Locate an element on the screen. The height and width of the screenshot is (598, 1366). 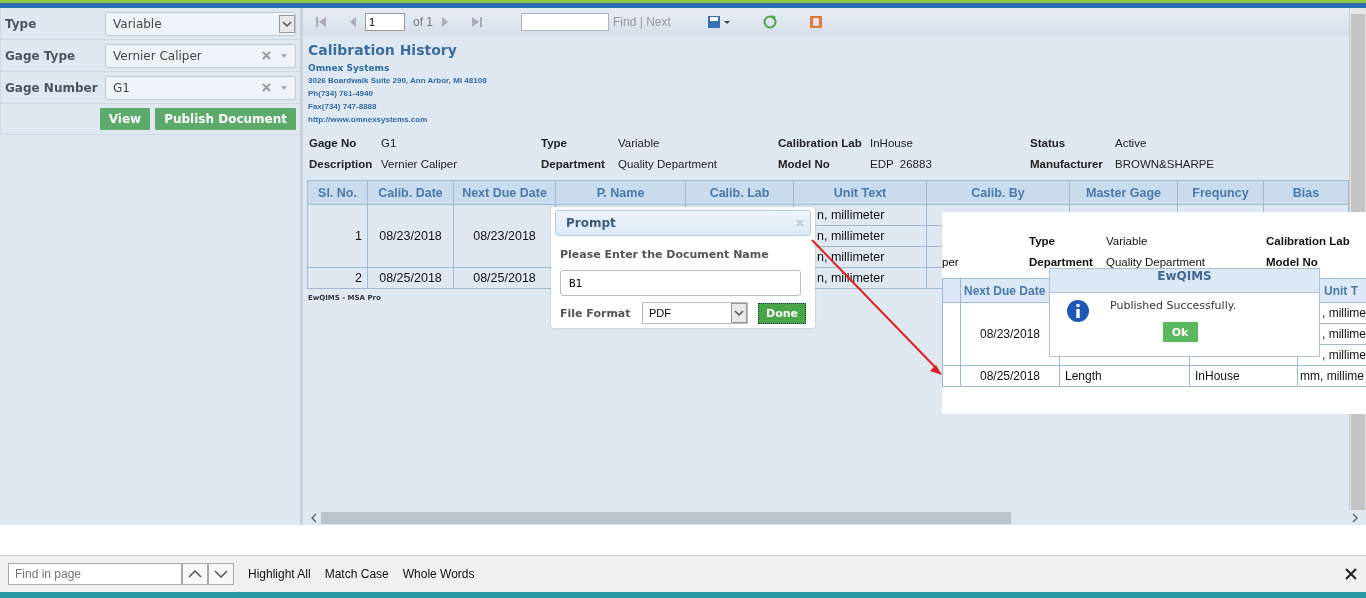
detail-value: BROWN&SHARPE is located at coordinates (1165, 164).